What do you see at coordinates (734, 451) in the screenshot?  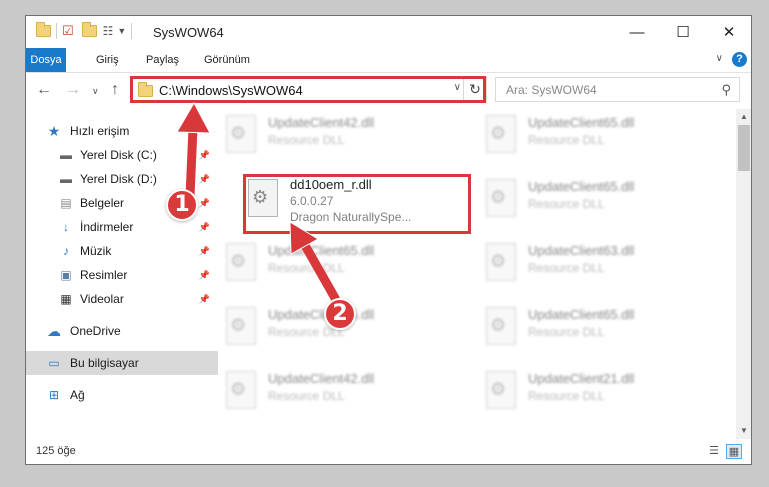 I see `tiles-view-icon: ▦` at bounding box center [734, 451].